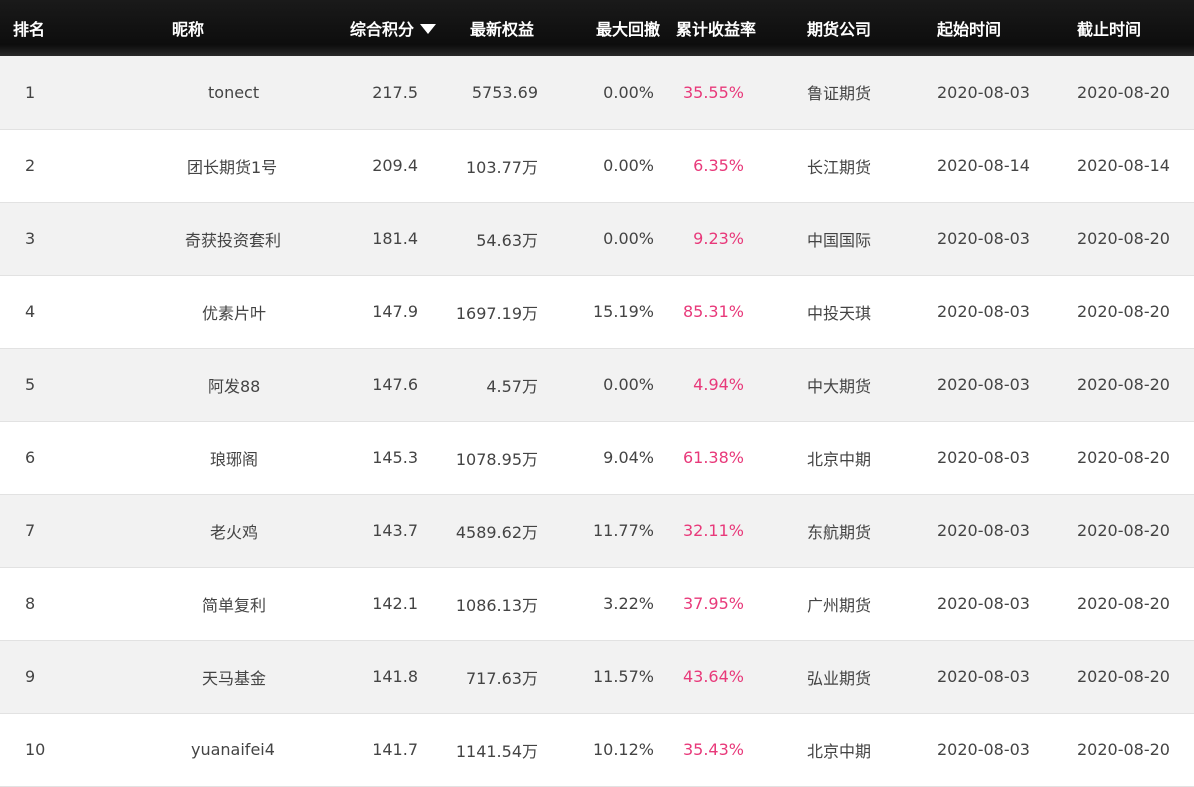 The height and width of the screenshot is (787, 1194). What do you see at coordinates (395, 603) in the screenshot?
I see `cell-score: 142.1` at bounding box center [395, 603].